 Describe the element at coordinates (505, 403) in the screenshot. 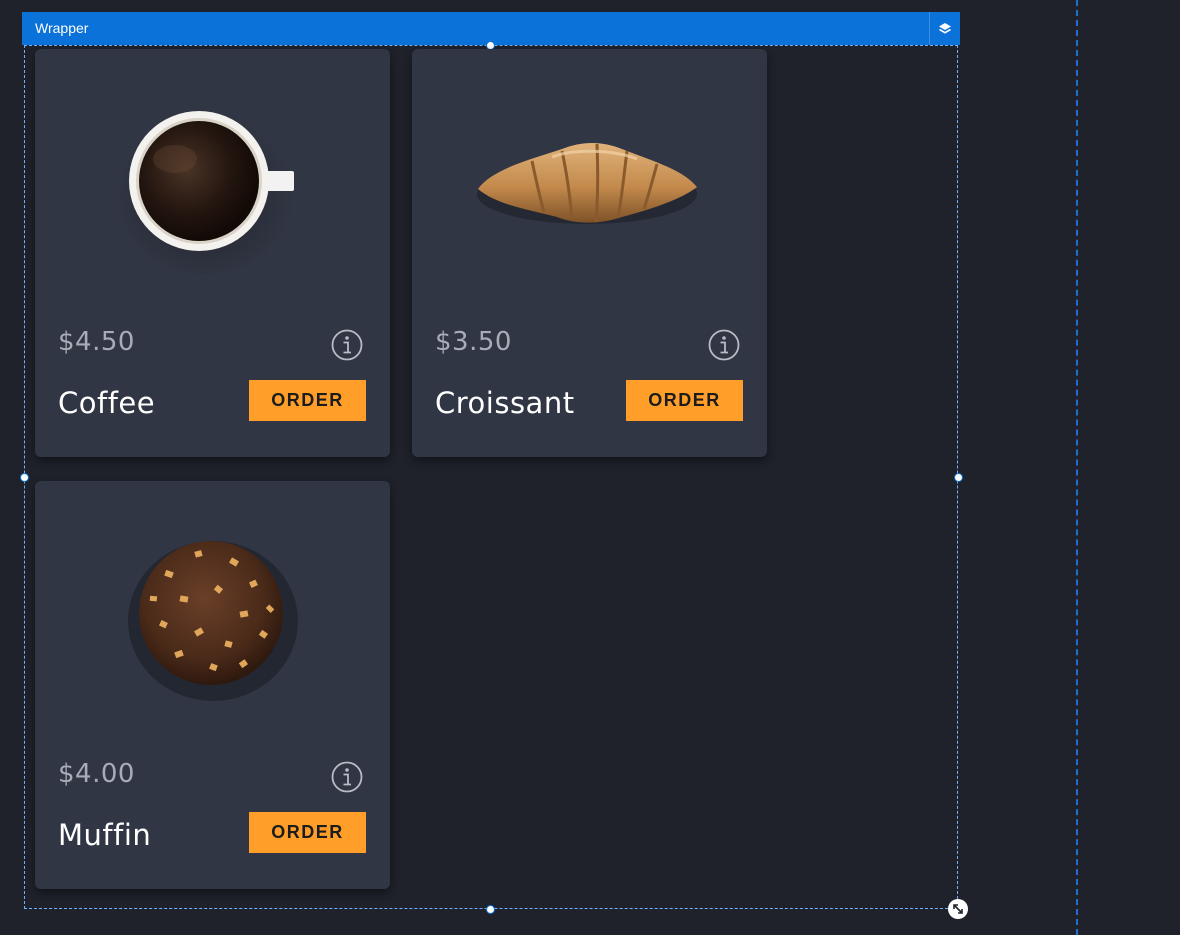

I see `product-name: Croissant` at that location.